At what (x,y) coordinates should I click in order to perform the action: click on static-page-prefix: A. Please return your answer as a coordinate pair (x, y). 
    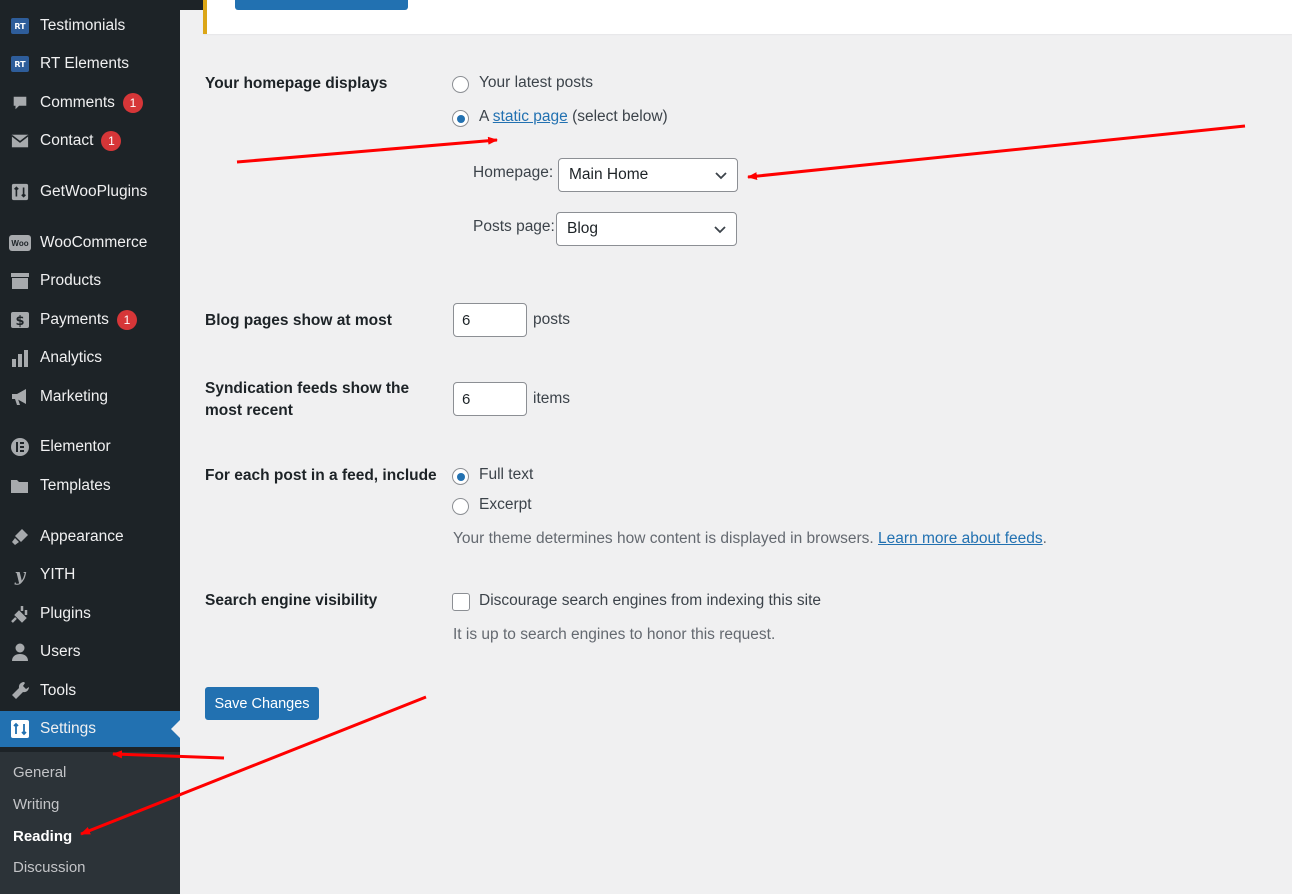
    Looking at the image, I should click on (486, 116).